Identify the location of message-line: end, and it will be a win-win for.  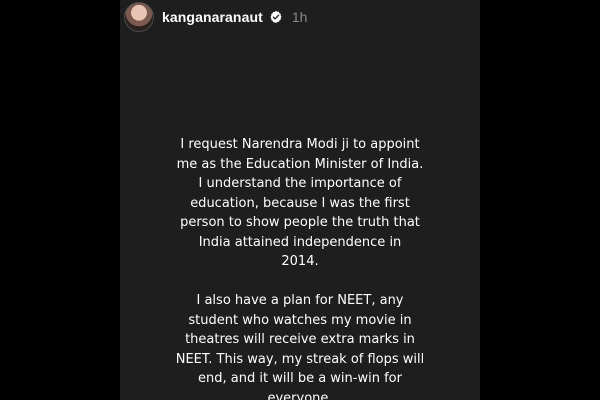
(300, 378).